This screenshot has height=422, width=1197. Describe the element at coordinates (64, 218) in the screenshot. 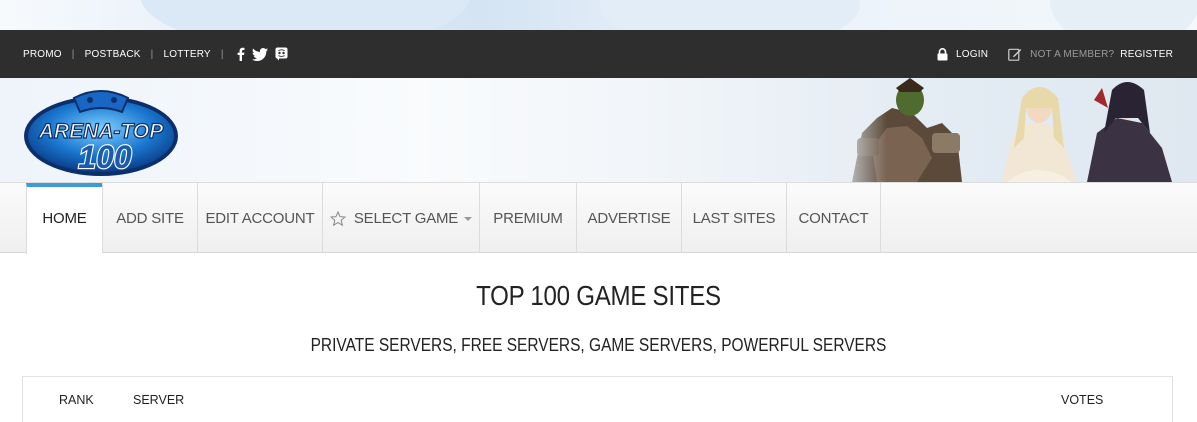

I see `nav-home: HOME` at that location.